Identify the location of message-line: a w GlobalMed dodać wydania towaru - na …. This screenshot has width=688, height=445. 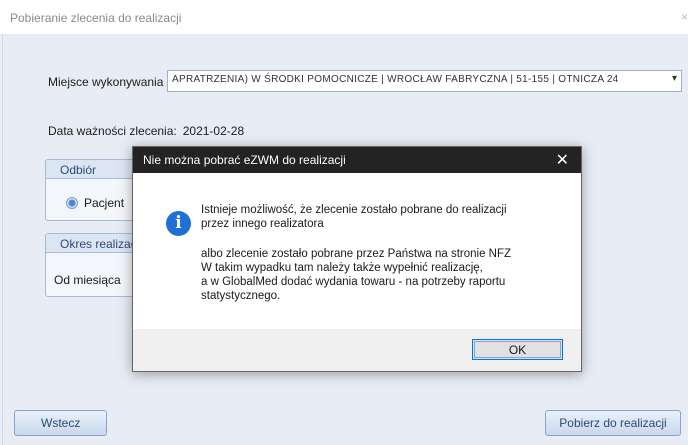
(353, 282).